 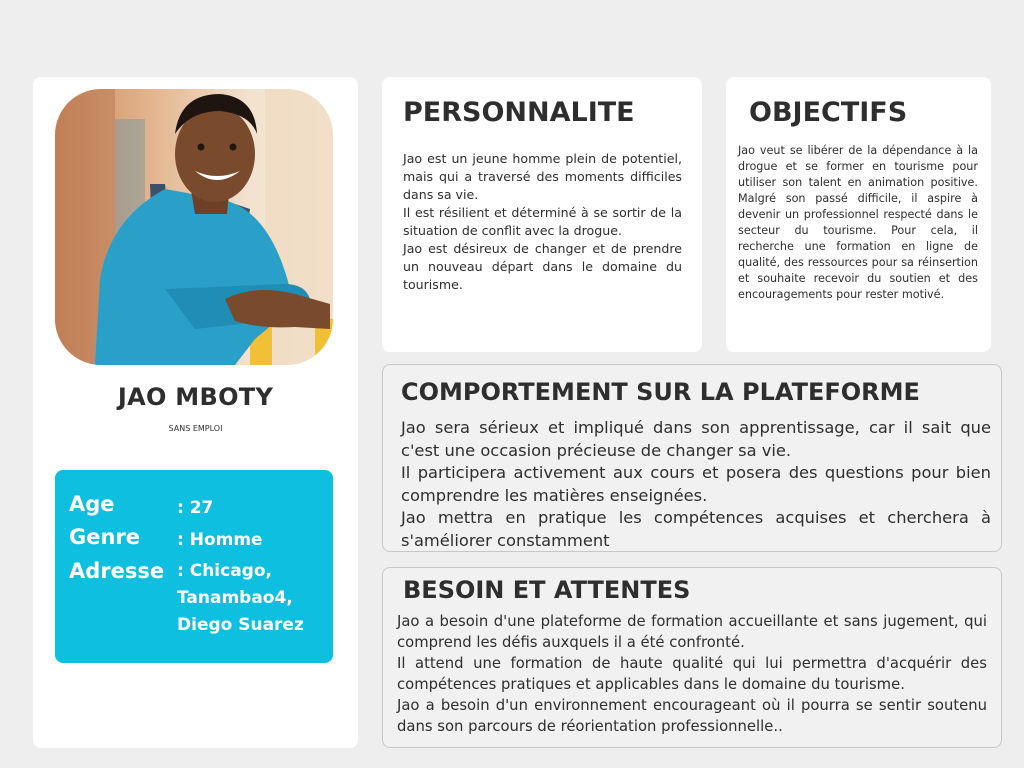 I want to click on genre-label: Genre, so click(x=105, y=537).